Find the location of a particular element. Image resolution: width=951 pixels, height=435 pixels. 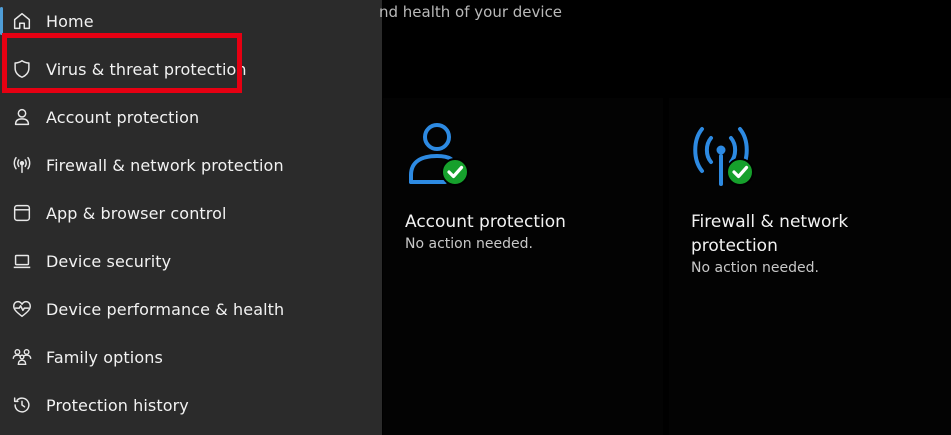

sidebar-item-device-security: Device security is located at coordinates (191, 261).